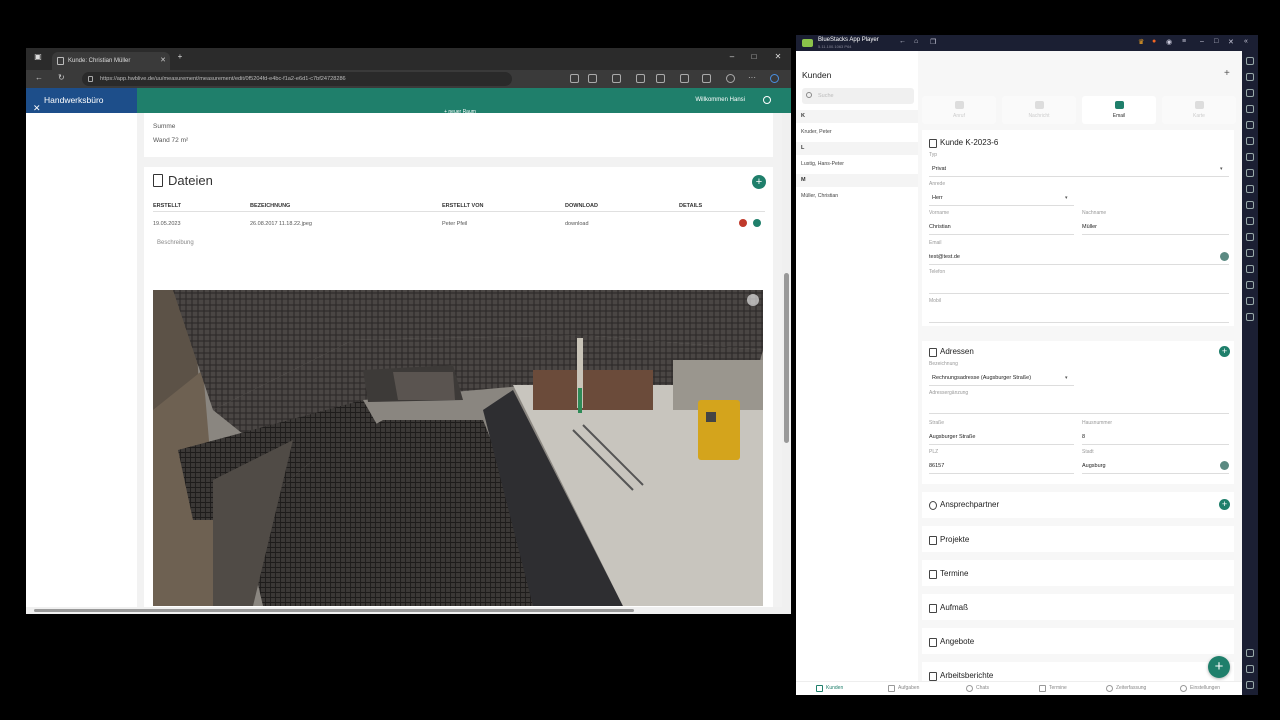  What do you see at coordinates (916, 41) in the screenshot?
I see `home-icon: ⌂` at bounding box center [916, 41].